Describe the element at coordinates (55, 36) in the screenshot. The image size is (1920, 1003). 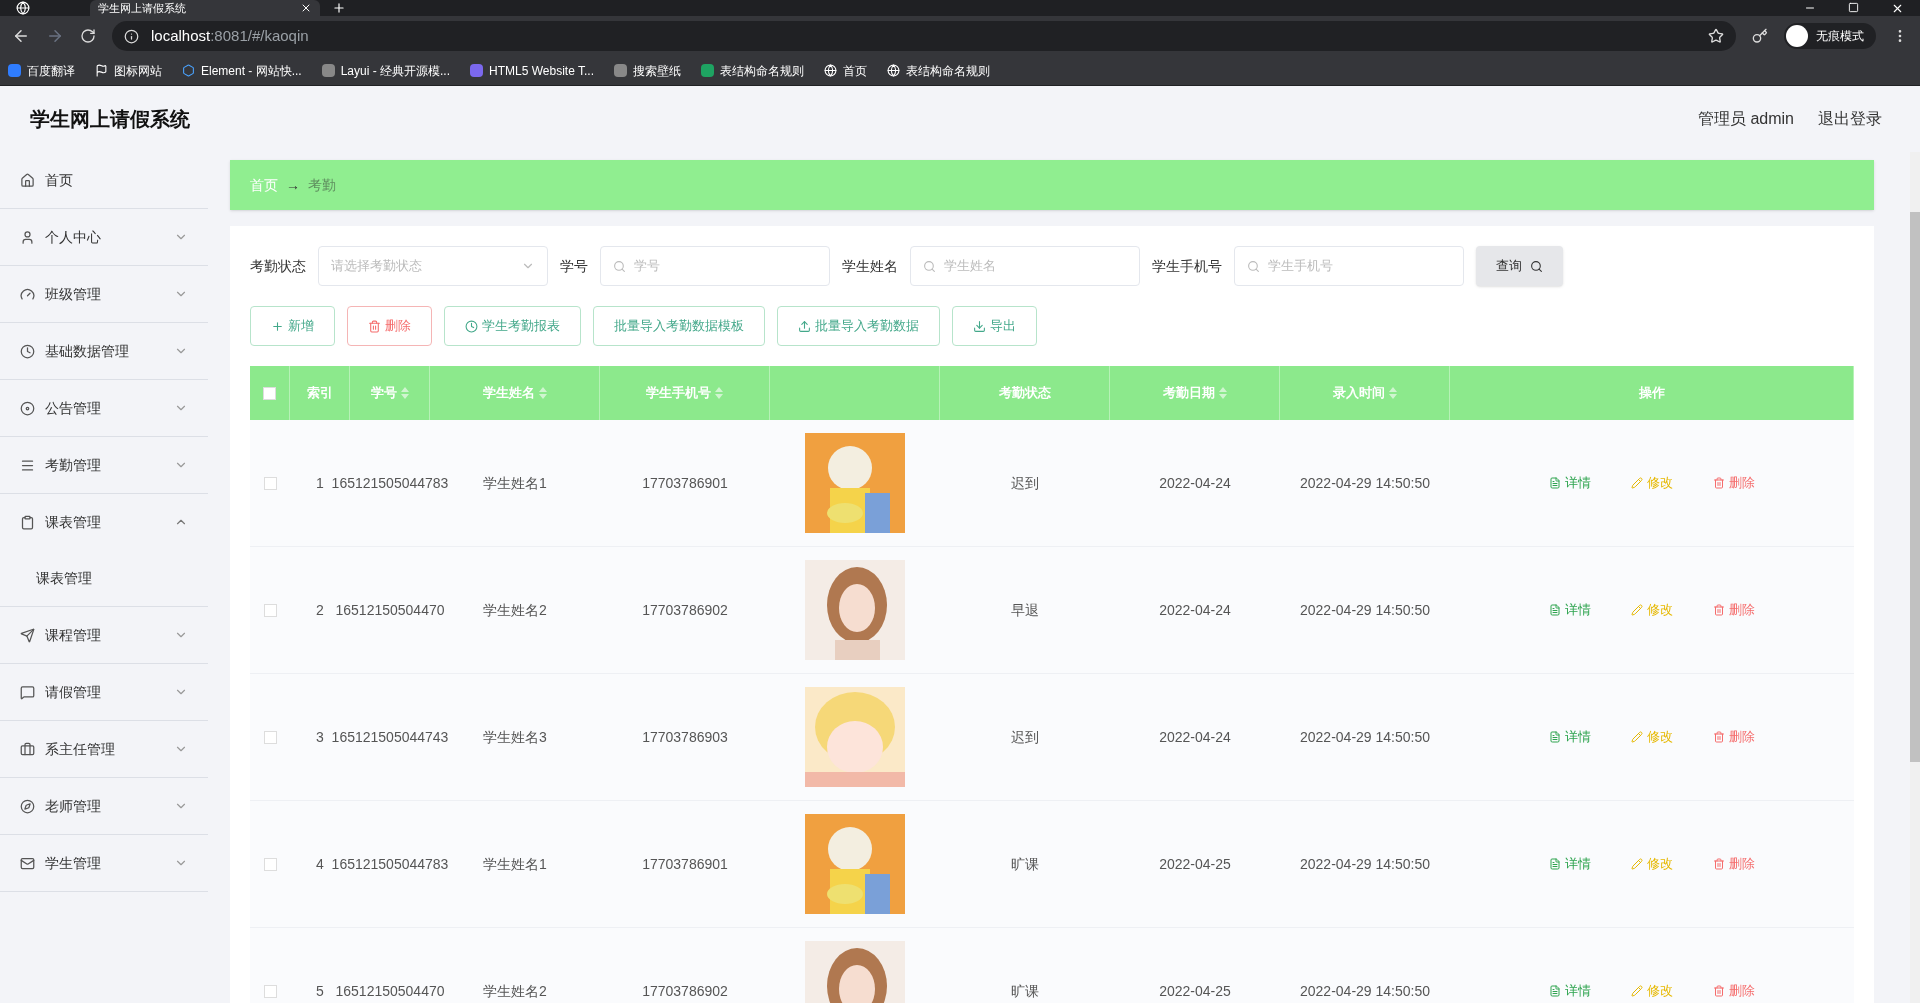
I see `forward-icon` at that location.